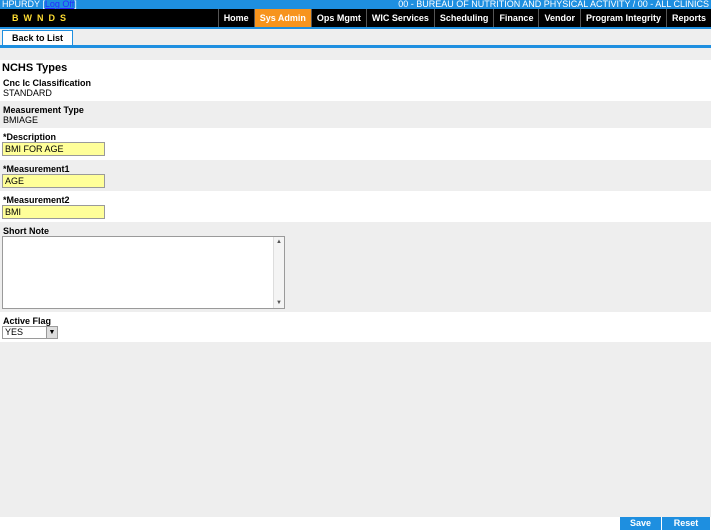 This screenshot has width=711, height=530. I want to click on nav-tab-home: Home, so click(235, 18).